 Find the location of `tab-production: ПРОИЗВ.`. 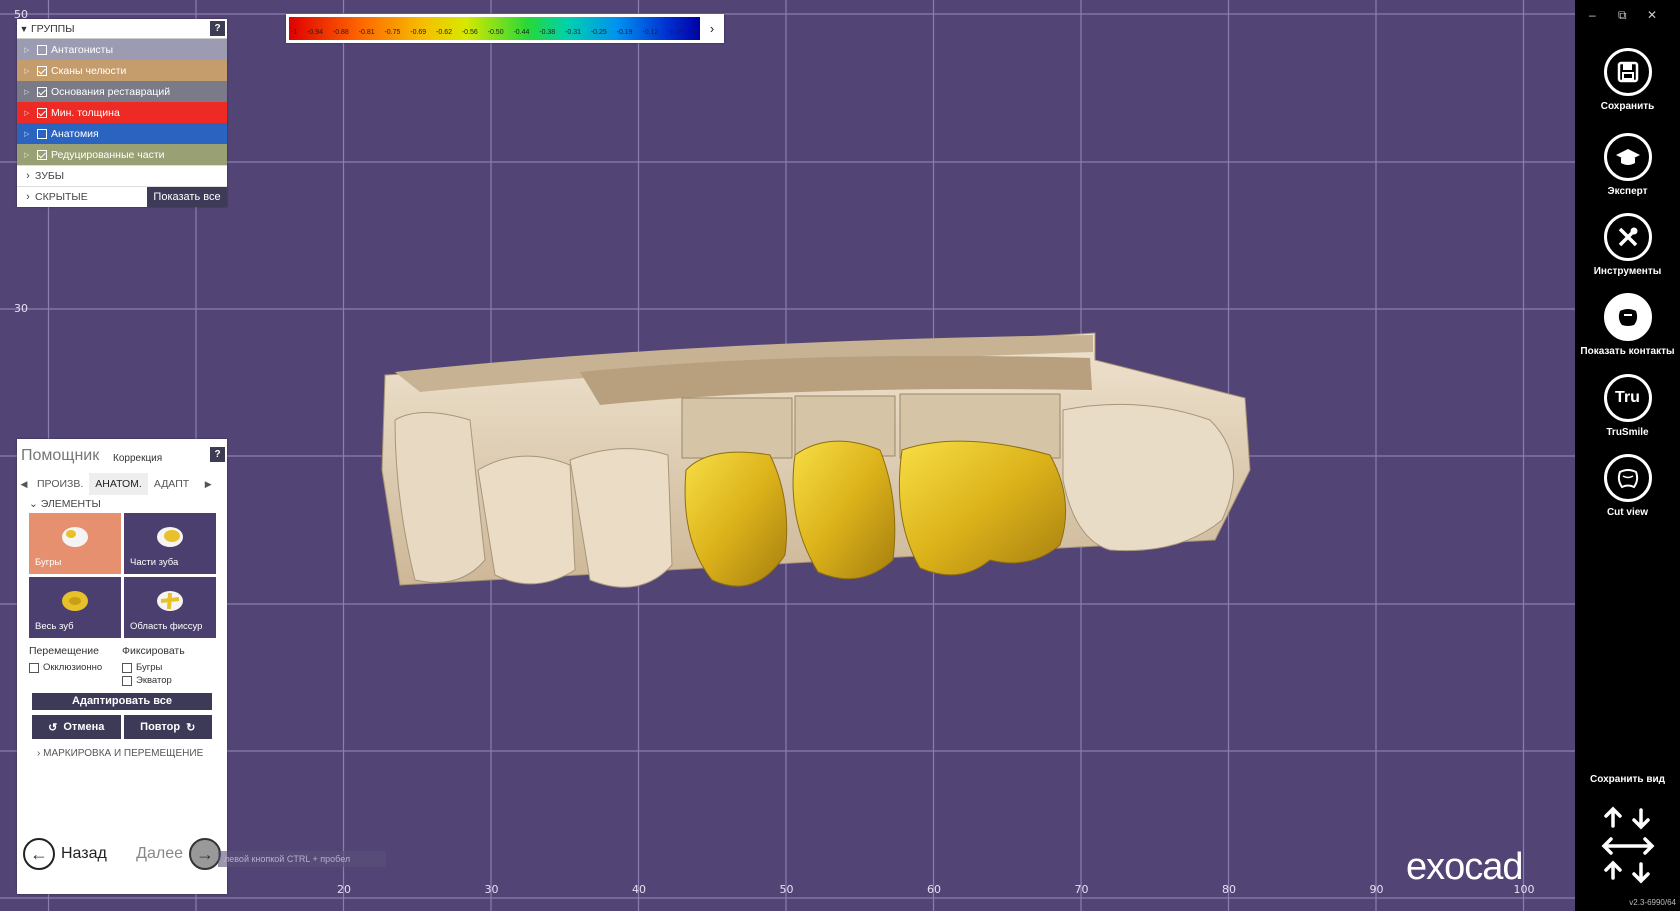

tab-production: ПРОИЗВ. is located at coordinates (60, 484).